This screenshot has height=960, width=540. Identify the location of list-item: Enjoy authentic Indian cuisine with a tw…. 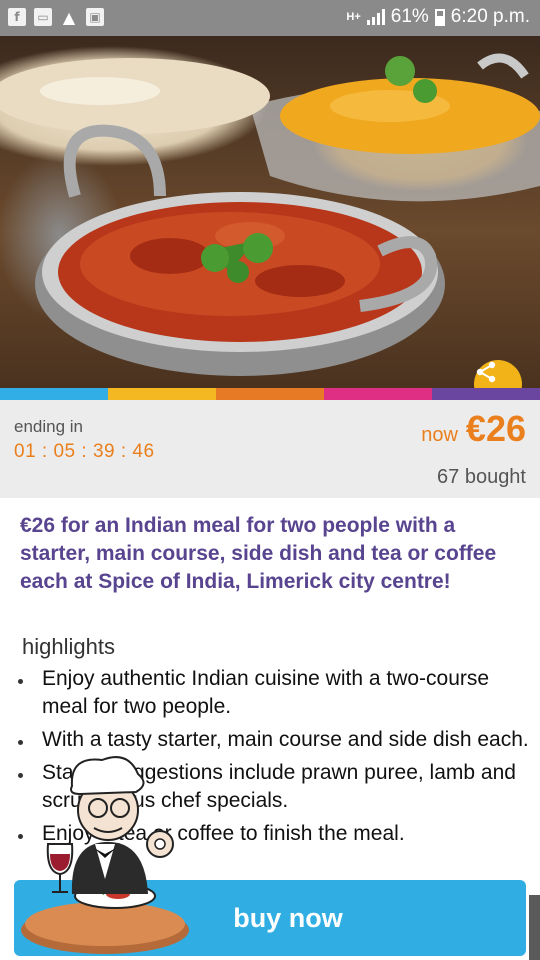
(272, 693).